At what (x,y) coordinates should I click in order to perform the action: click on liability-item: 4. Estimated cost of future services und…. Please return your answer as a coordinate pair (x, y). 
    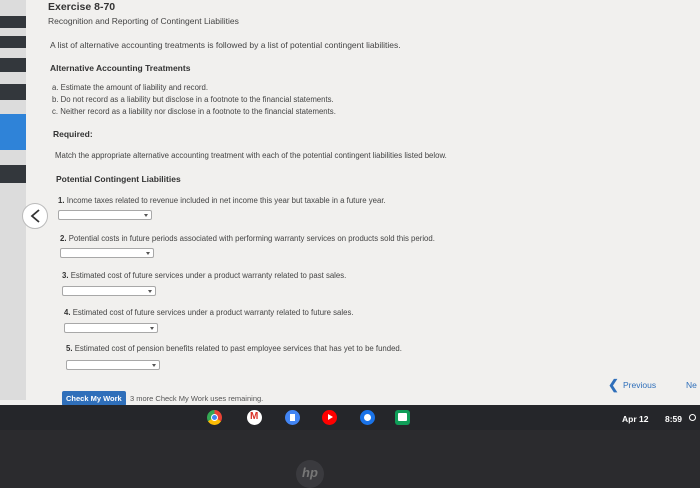
    Looking at the image, I should click on (209, 312).